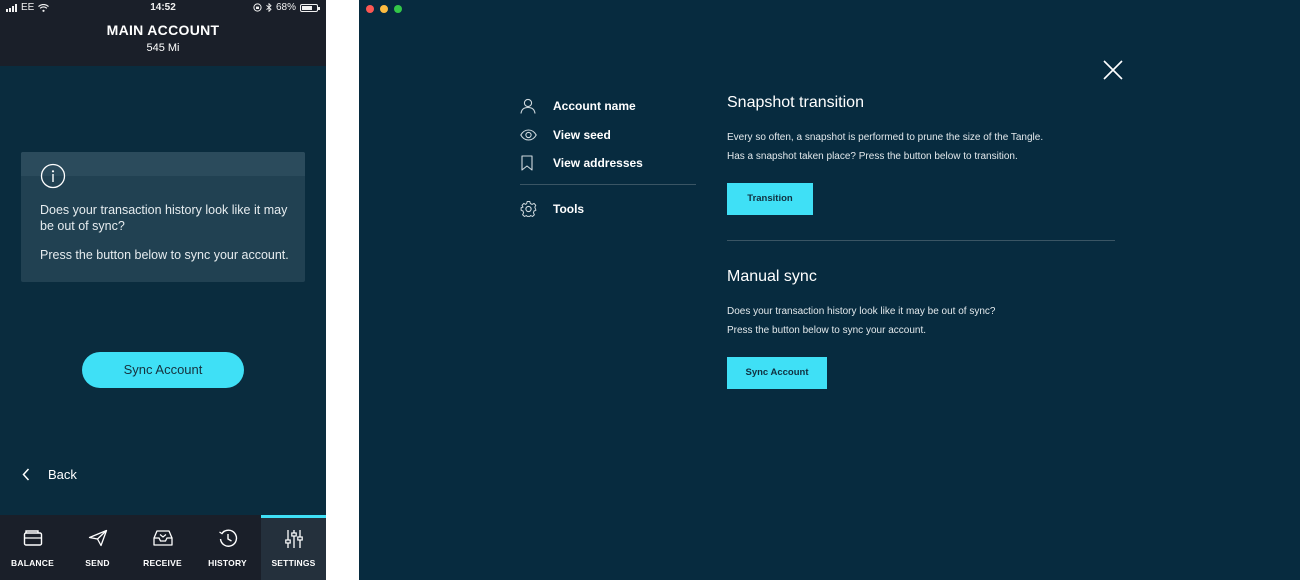  I want to click on chevron-left-icon, so click(26, 474).